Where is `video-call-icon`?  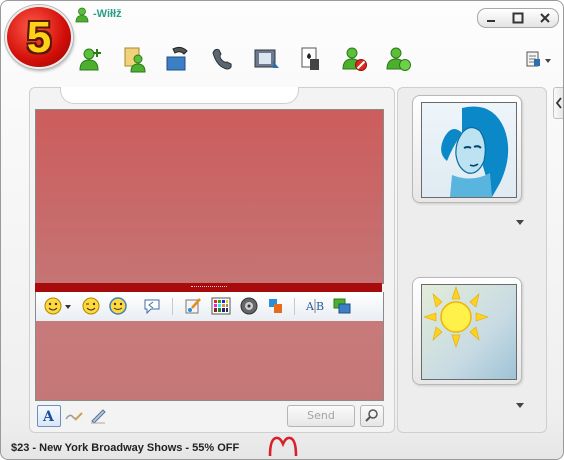 video-call-icon is located at coordinates (177, 58).